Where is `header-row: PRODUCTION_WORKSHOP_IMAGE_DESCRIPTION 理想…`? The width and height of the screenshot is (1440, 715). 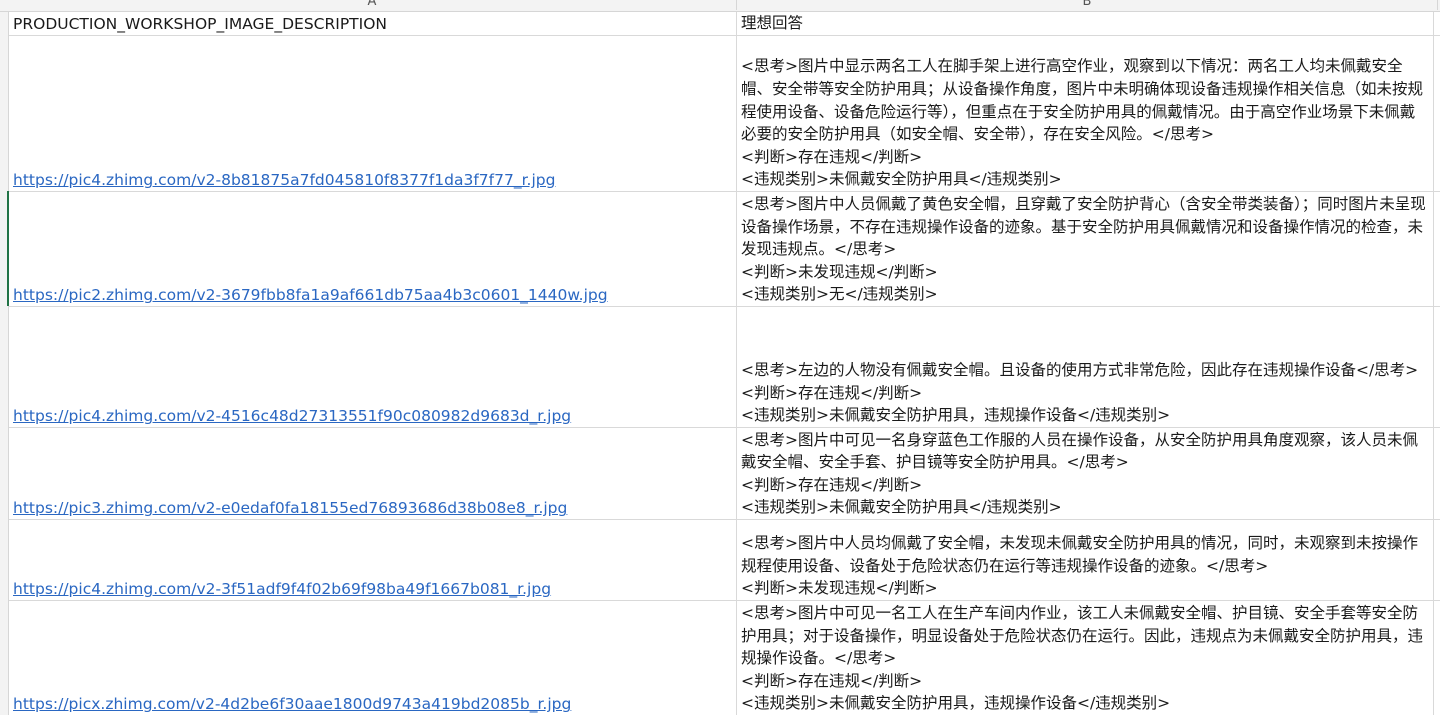
header-row: PRODUCTION_WORKSHOP_IMAGE_DESCRIPTION 理想… is located at coordinates (724, 24).